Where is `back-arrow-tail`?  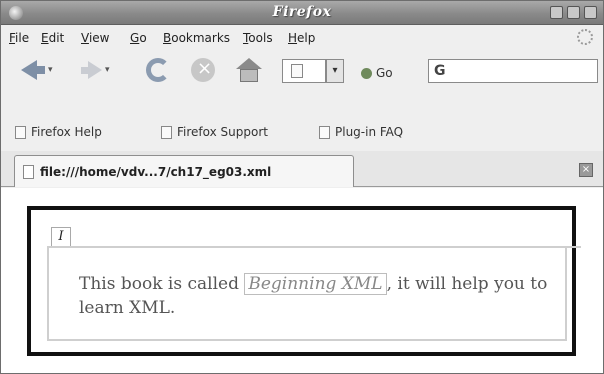
back-arrow-tail is located at coordinates (40, 70).